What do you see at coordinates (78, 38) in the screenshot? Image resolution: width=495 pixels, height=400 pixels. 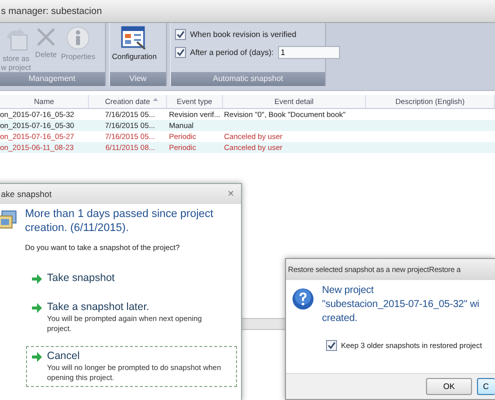 I see `info-icon` at bounding box center [78, 38].